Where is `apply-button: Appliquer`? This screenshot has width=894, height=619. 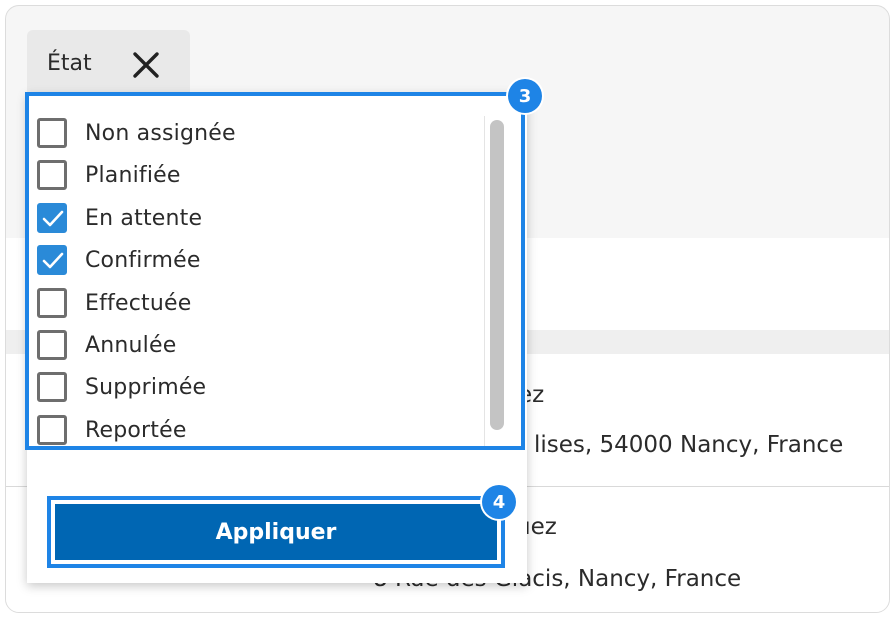 apply-button: Appliquer is located at coordinates (276, 532).